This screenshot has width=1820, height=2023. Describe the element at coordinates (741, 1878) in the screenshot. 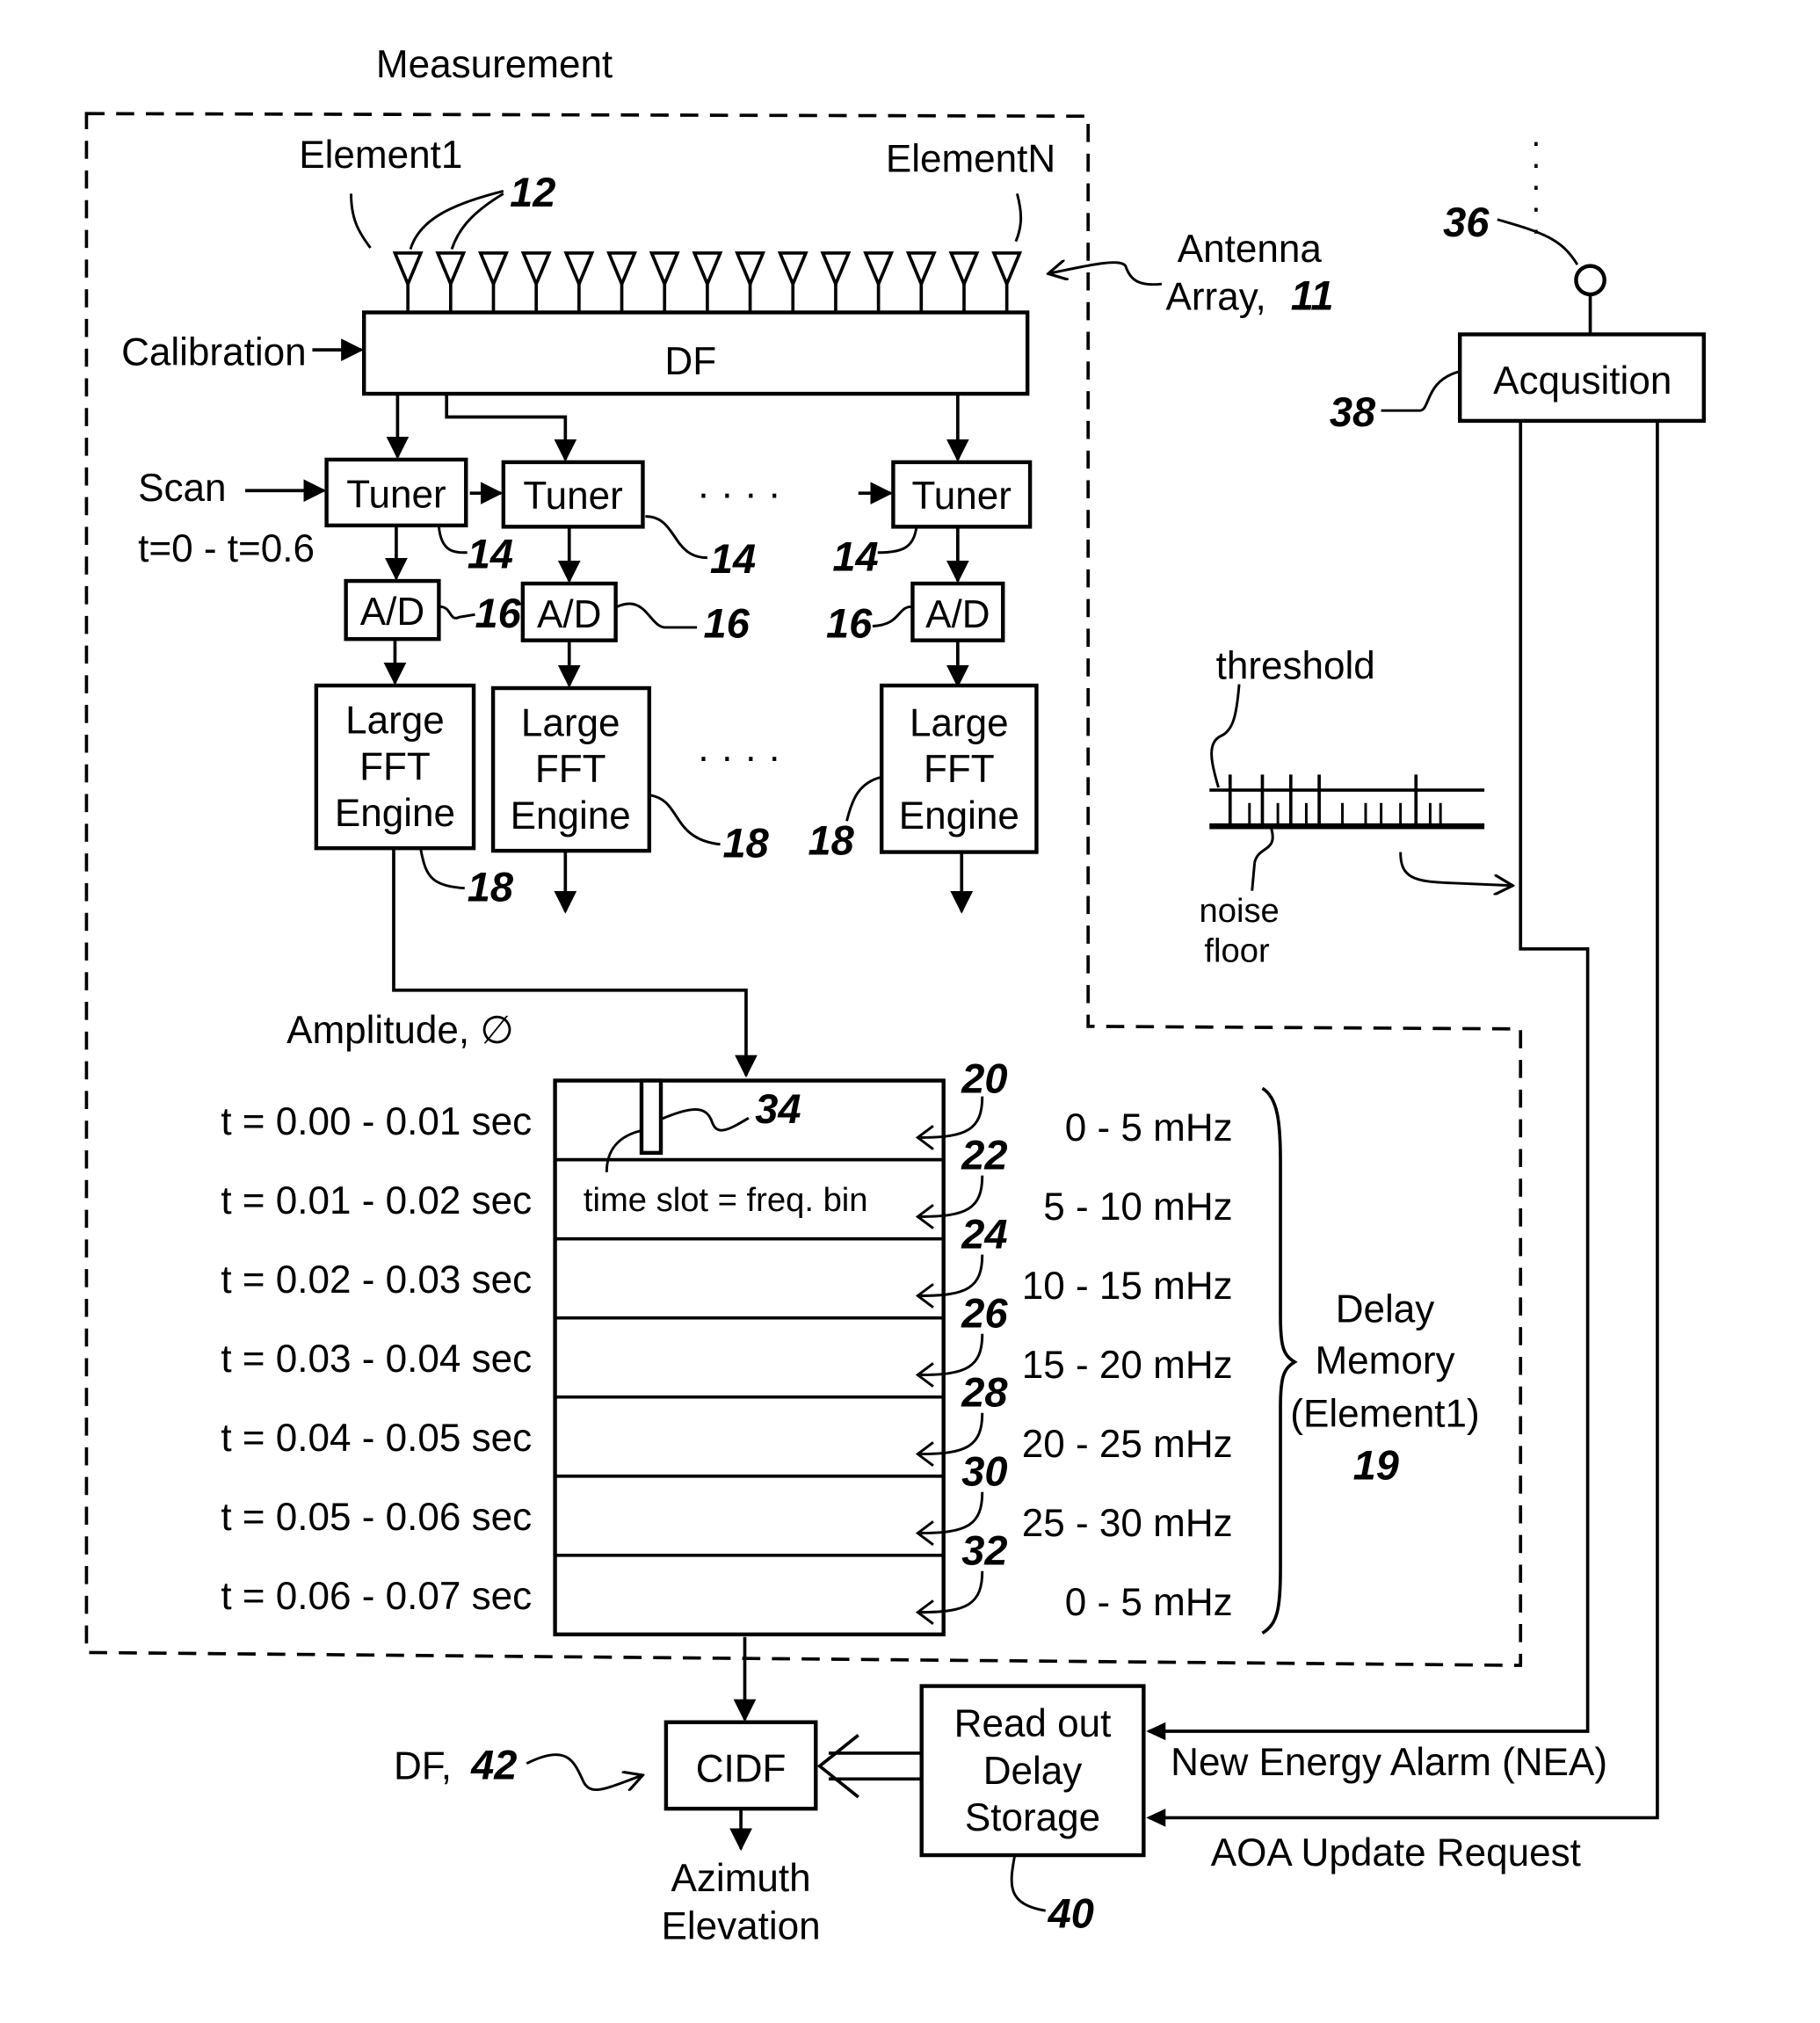

I see `cidf-output-line1: Azimuth` at that location.